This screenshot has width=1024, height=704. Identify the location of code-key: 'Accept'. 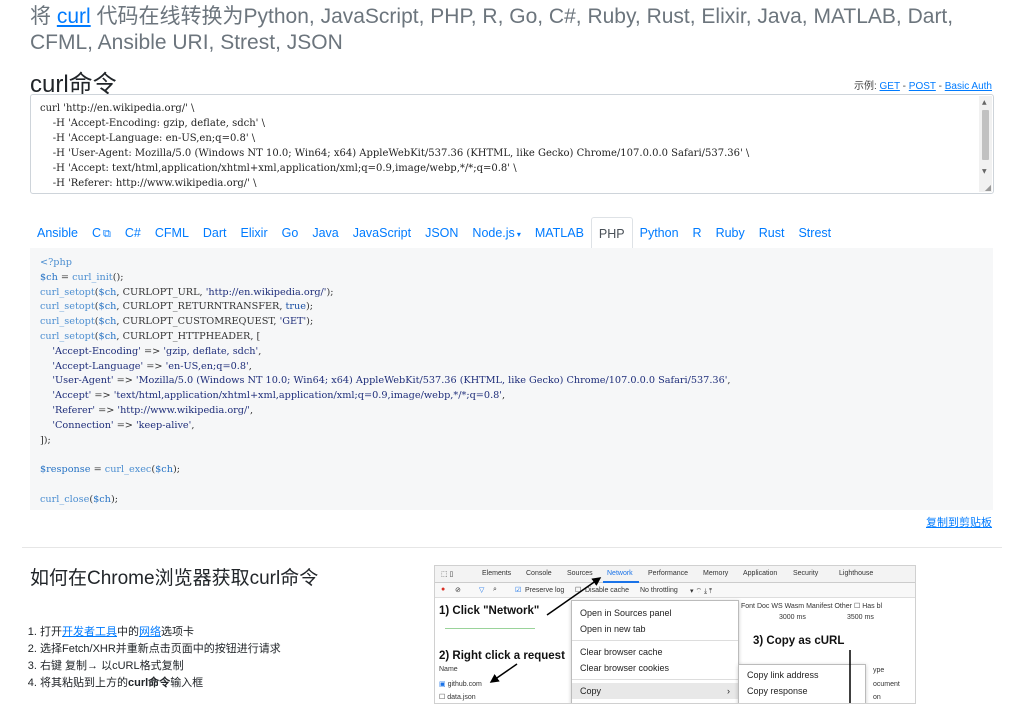
(72, 396).